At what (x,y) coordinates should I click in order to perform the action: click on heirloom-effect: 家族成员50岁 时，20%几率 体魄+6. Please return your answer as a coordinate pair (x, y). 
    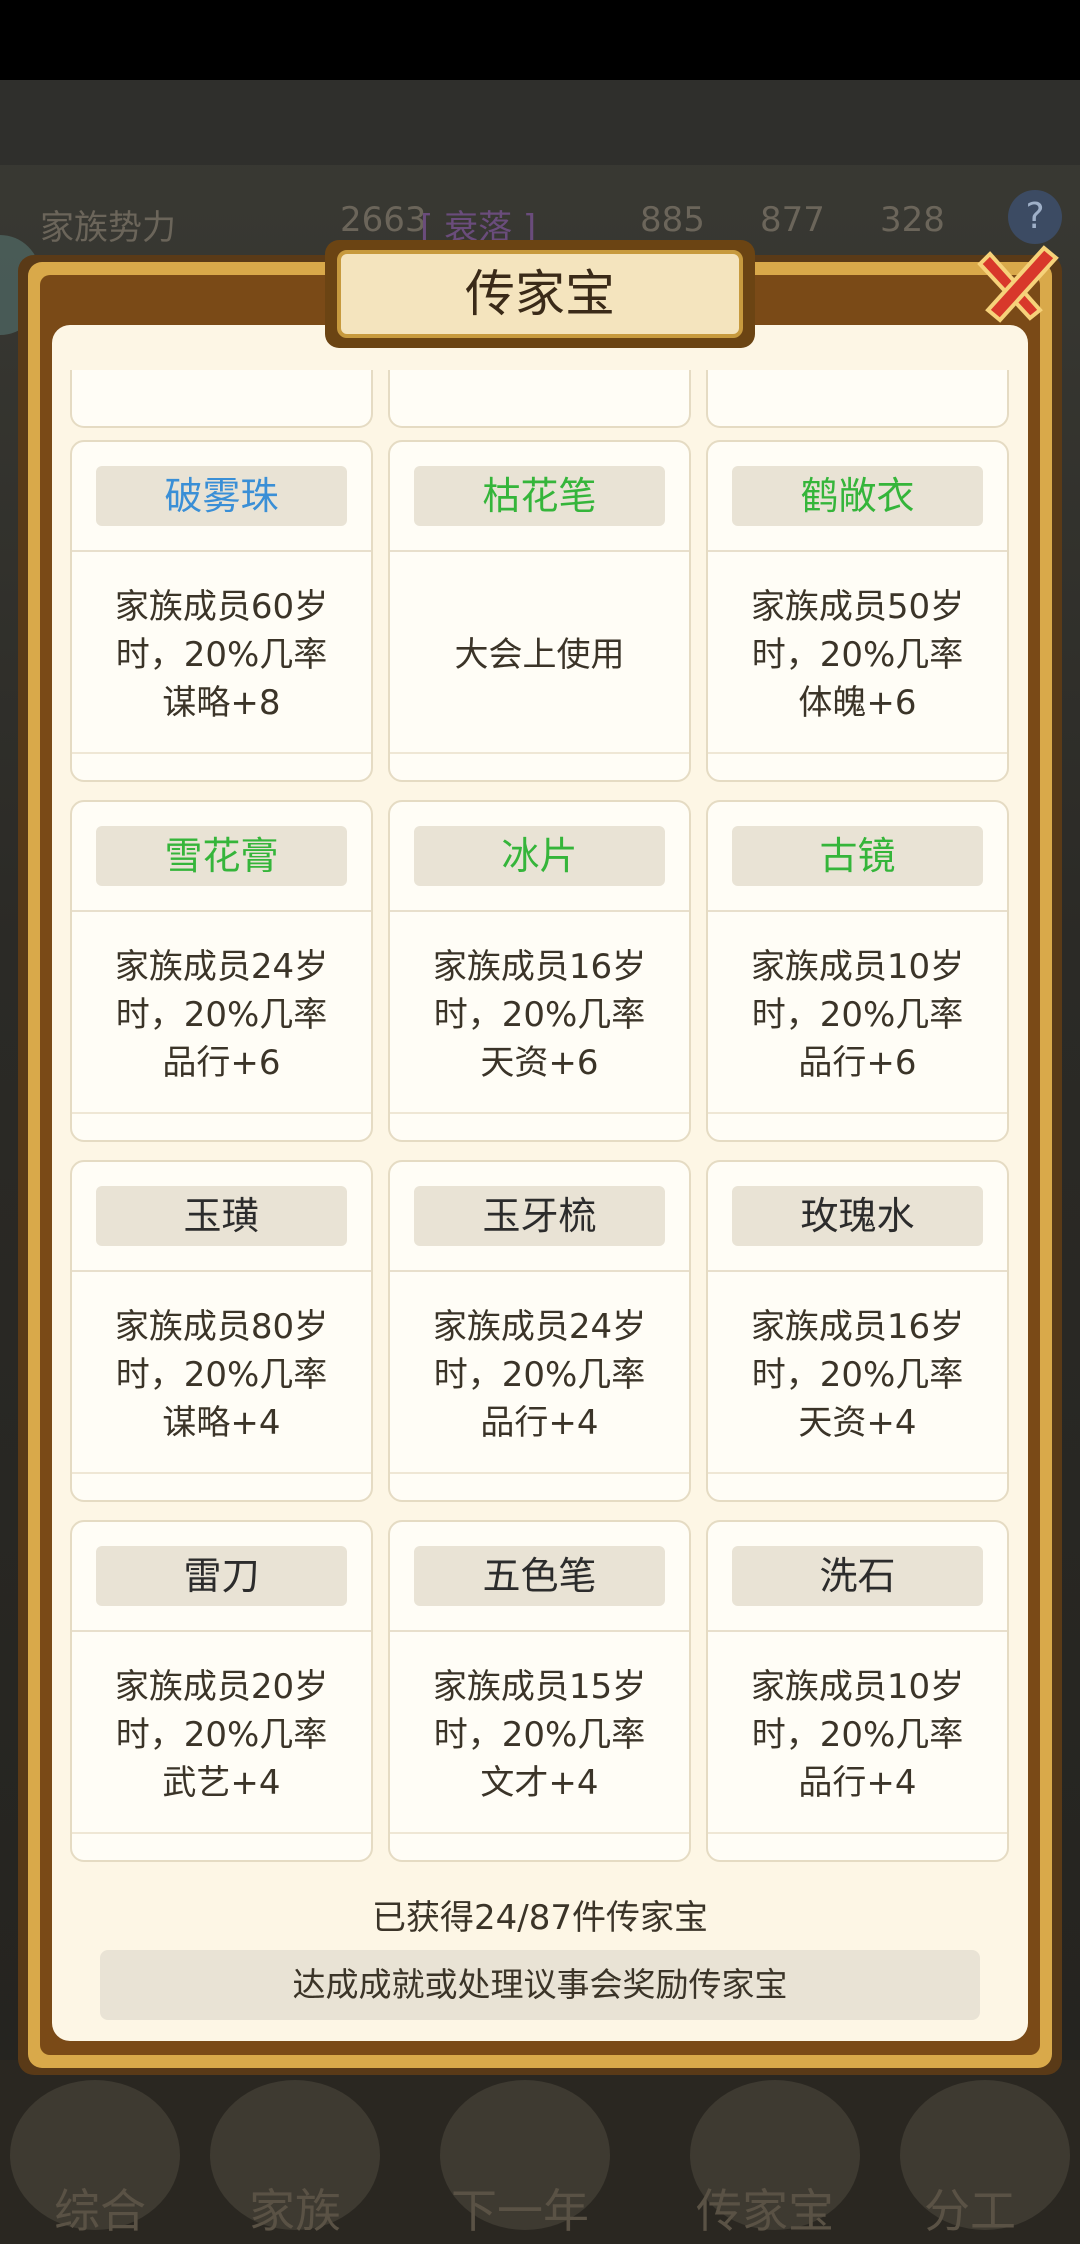
    Looking at the image, I should click on (857, 655).